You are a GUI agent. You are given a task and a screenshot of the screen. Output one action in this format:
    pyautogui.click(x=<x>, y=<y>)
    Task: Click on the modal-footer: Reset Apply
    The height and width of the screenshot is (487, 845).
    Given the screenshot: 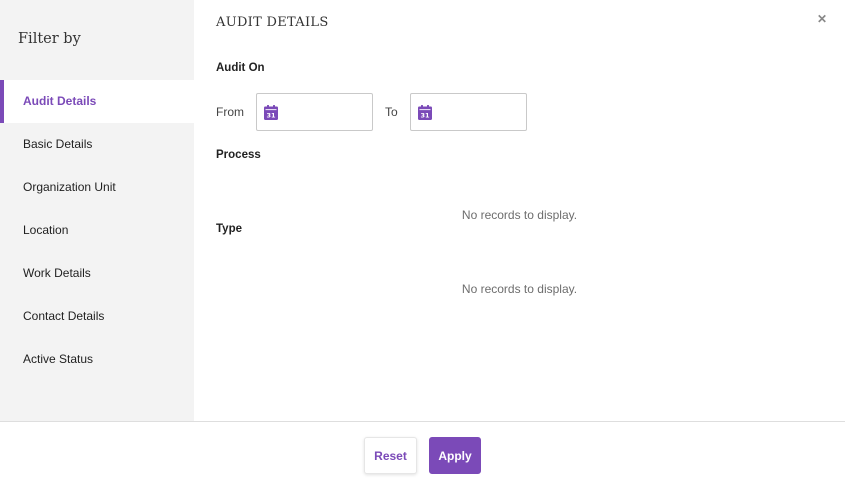 What is the action you would take?
    pyautogui.click(x=422, y=454)
    